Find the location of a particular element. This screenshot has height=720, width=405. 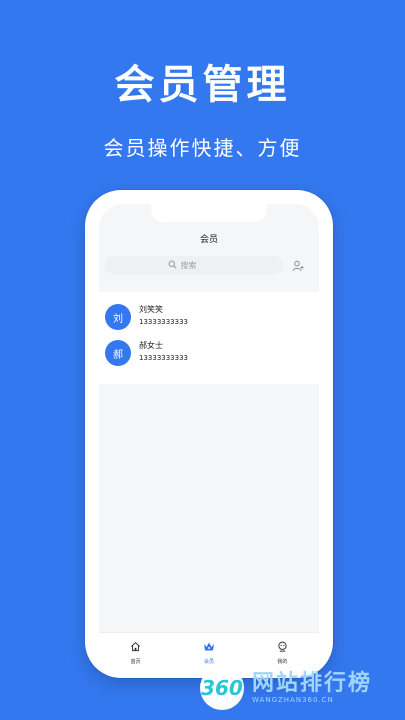

search-icon is located at coordinates (172, 265).